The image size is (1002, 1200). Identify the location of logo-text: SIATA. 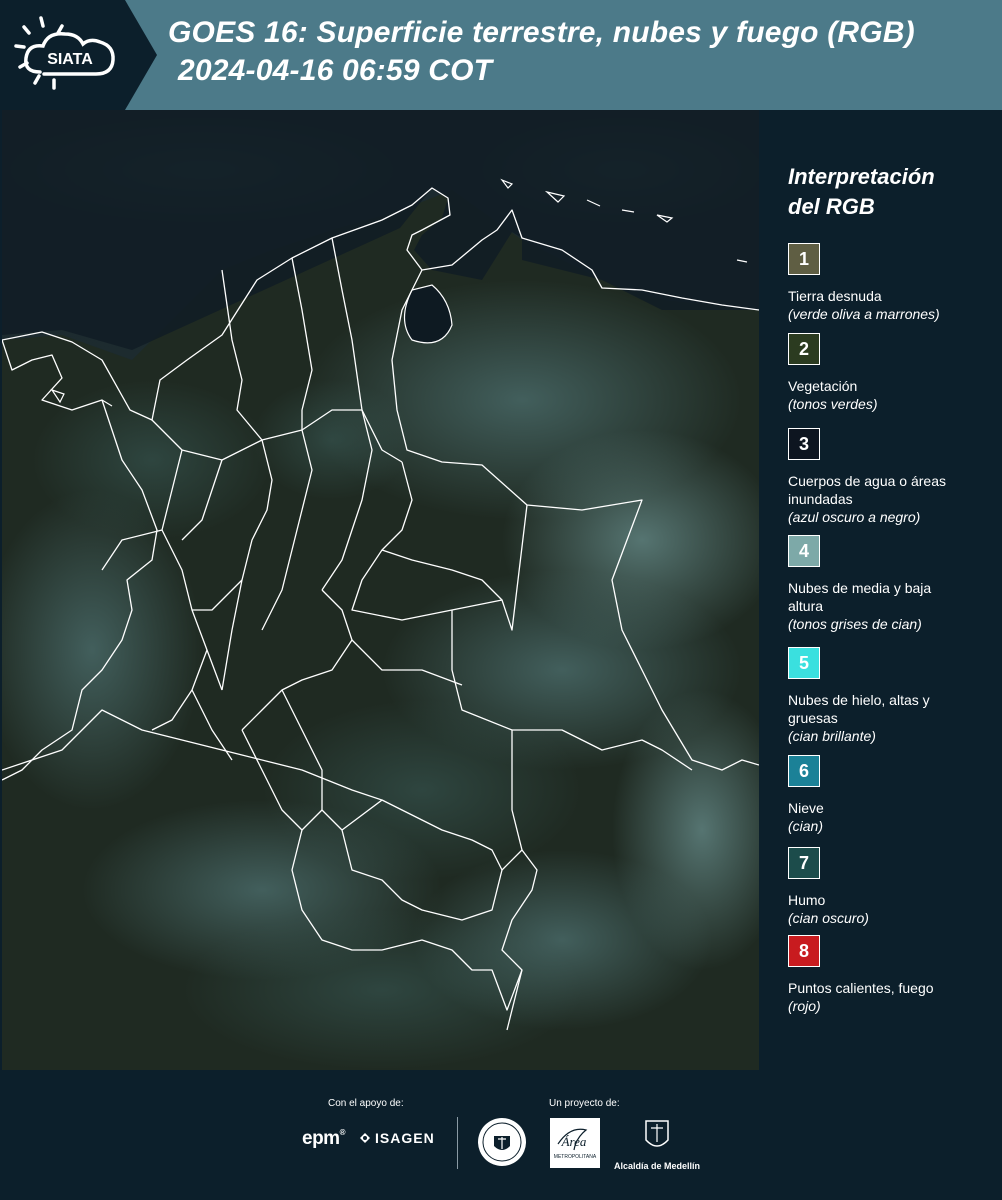
(70, 59).